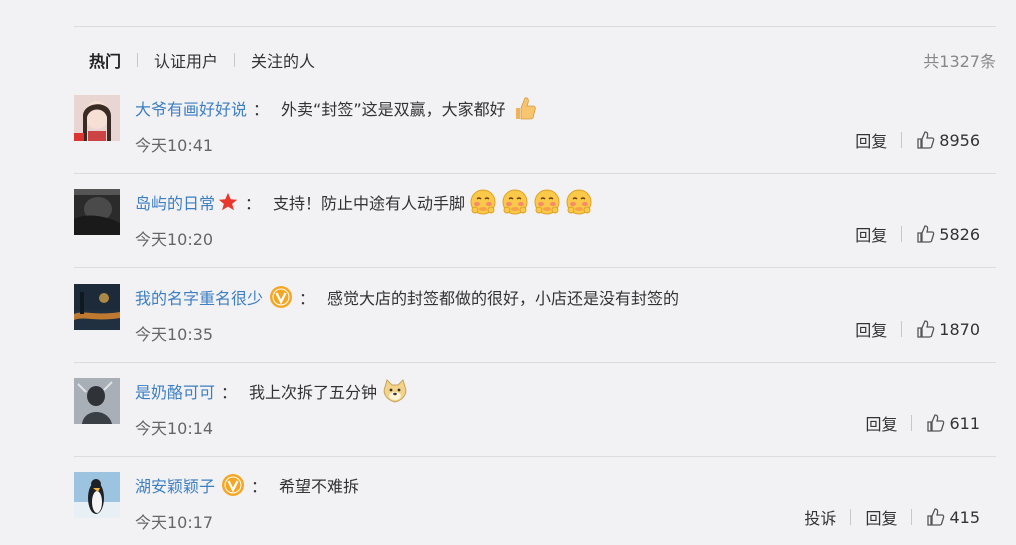 The height and width of the screenshot is (545, 1016). What do you see at coordinates (199, 297) in the screenshot?
I see `username-link: 我的名字重名很少` at bounding box center [199, 297].